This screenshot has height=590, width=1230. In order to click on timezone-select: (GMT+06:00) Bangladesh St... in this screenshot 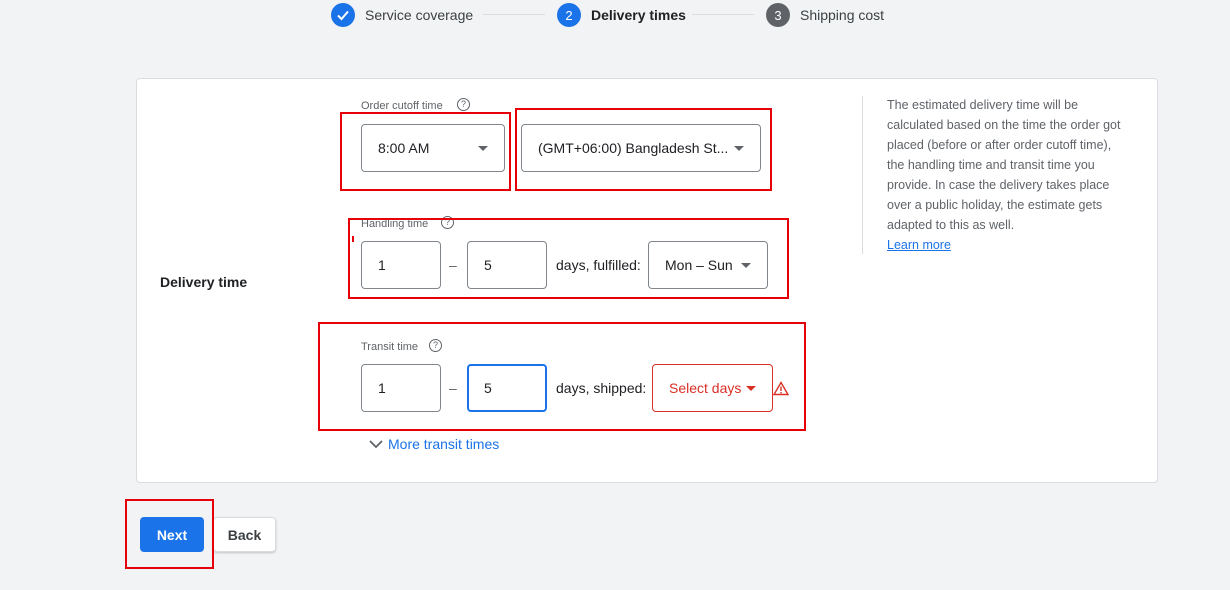, I will do `click(641, 148)`.